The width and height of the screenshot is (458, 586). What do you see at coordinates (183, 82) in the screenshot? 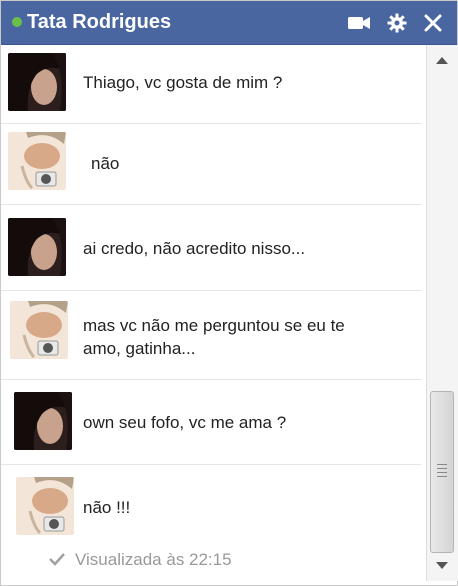
I see `message-text: Thiago, vc gosta de mim ?` at bounding box center [183, 82].